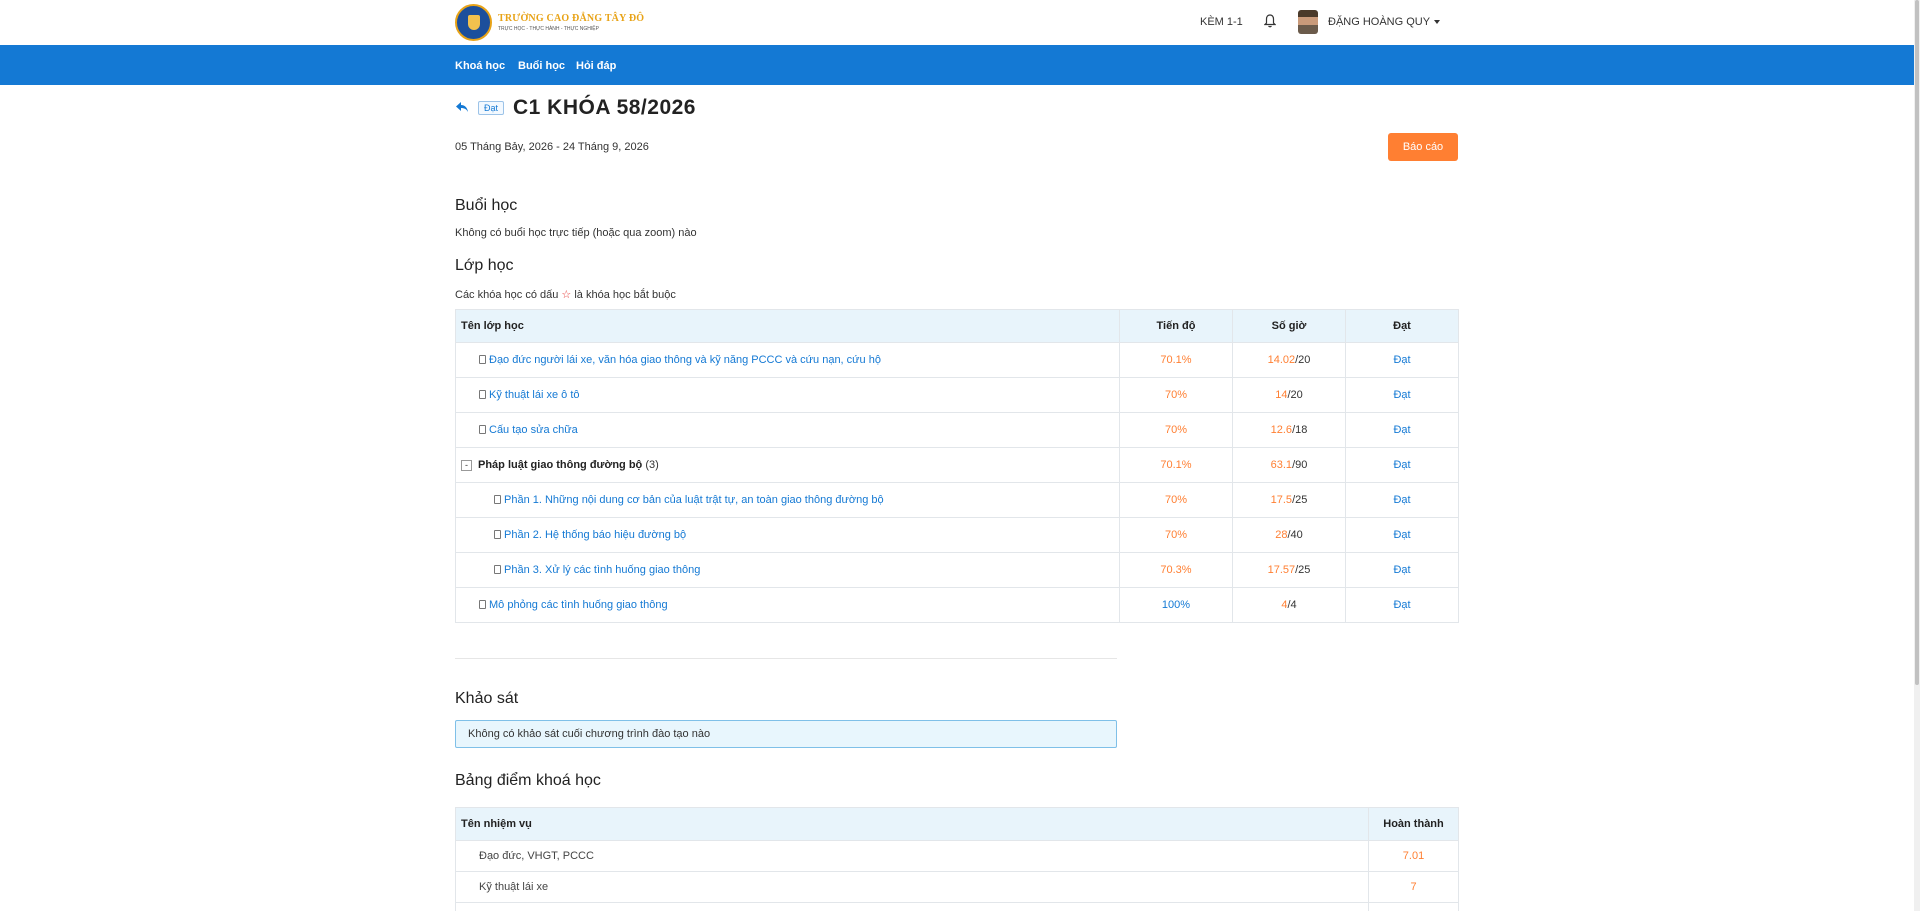 The width and height of the screenshot is (1920, 911). What do you see at coordinates (1437, 22) in the screenshot?
I see `caret-down-icon` at bounding box center [1437, 22].